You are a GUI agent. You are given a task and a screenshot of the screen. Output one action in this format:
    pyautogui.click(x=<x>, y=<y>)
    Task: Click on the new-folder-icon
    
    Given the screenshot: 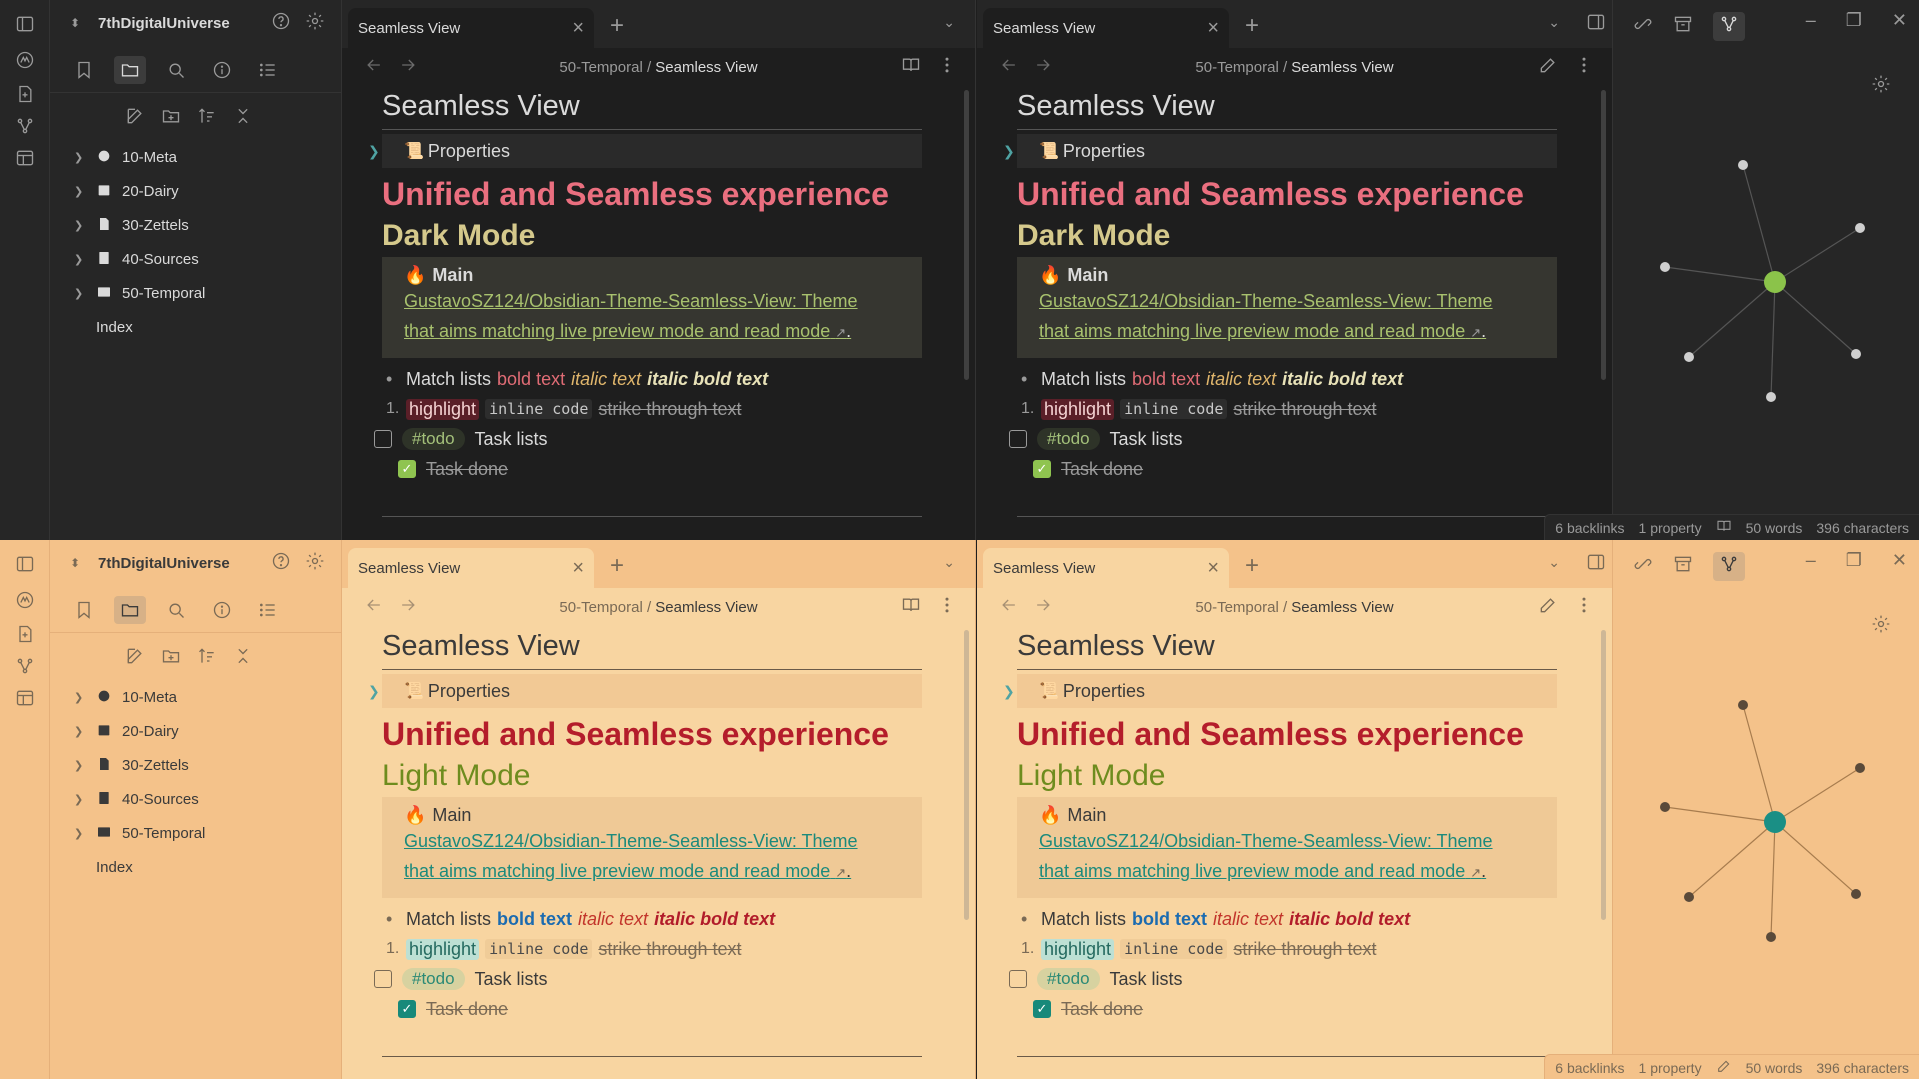 What is the action you would take?
    pyautogui.click(x=171, y=118)
    